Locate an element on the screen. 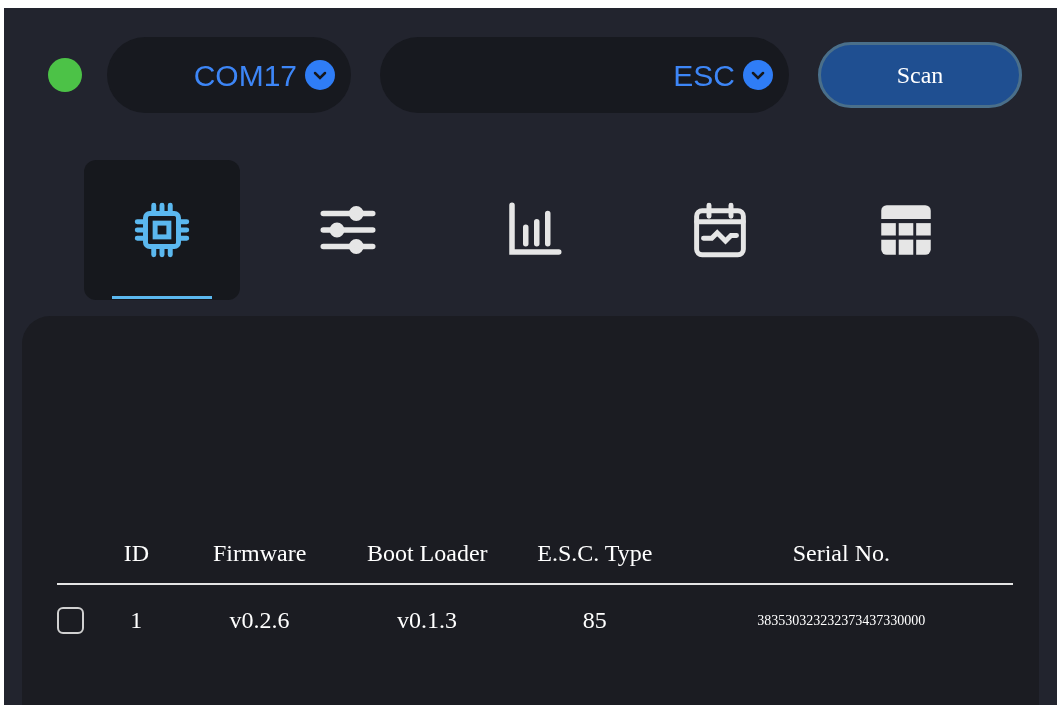 This screenshot has width=1057, height=705. column-header: Serial No. is located at coordinates (841, 553).